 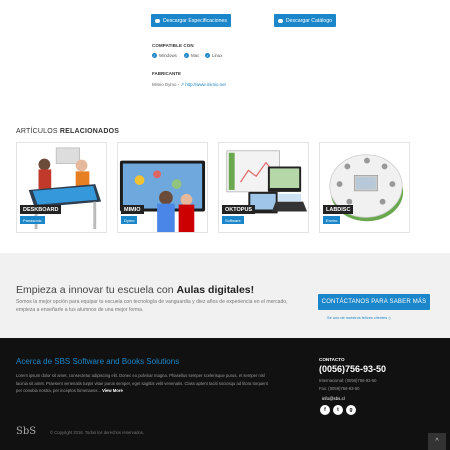 I want to click on manufacturer-name: Mimio Dymo -, so click(x=166, y=84).